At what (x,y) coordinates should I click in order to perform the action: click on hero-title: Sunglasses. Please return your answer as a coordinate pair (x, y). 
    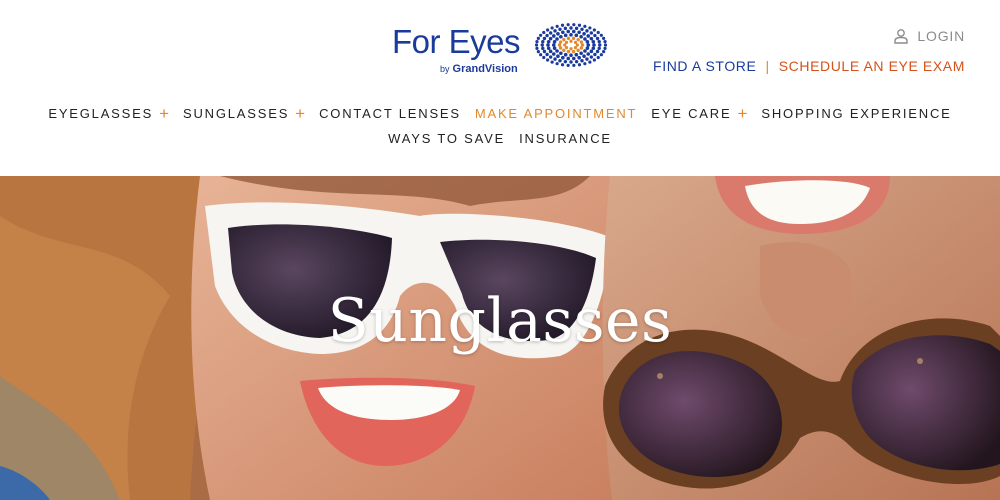
    Looking at the image, I should click on (500, 321).